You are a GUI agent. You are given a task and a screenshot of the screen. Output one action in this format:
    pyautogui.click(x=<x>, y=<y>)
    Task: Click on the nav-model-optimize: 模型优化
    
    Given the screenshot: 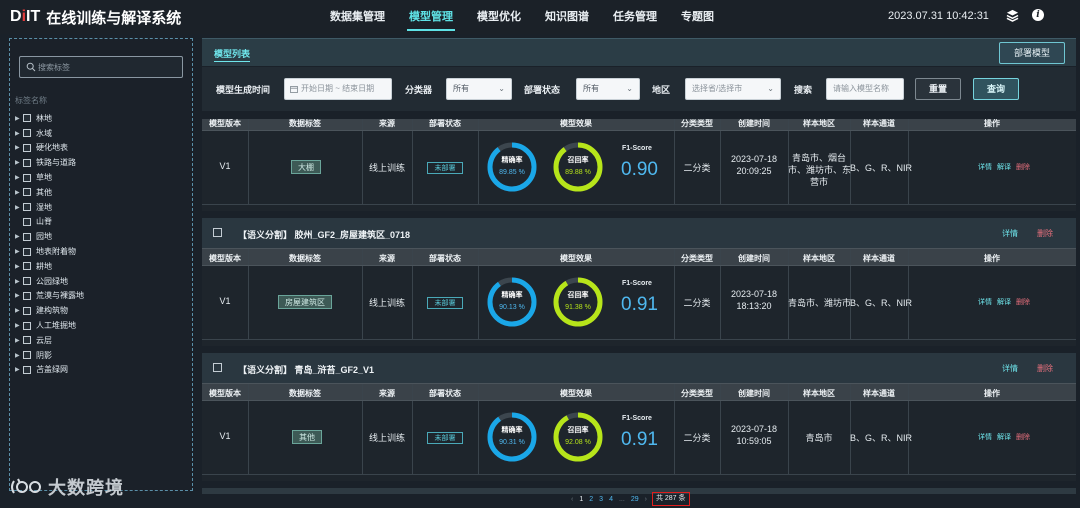 What is the action you would take?
    pyautogui.click(x=499, y=17)
    